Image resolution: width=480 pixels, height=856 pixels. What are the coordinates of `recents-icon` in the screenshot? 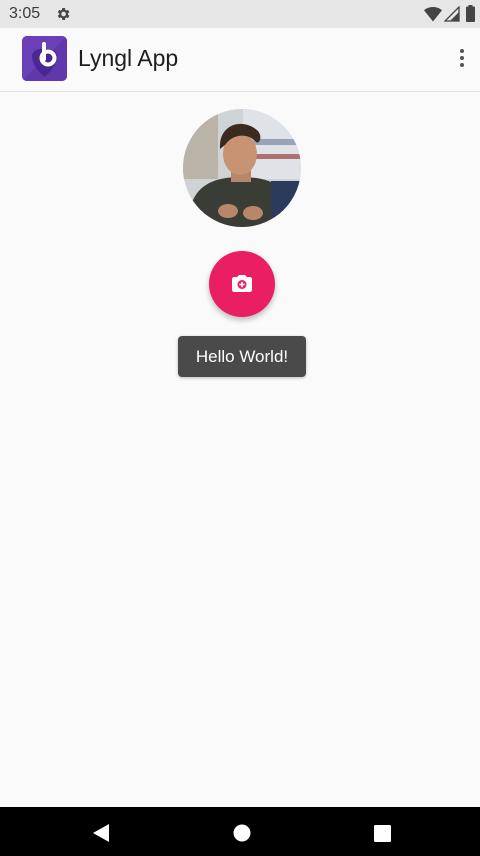 It's located at (382, 833).